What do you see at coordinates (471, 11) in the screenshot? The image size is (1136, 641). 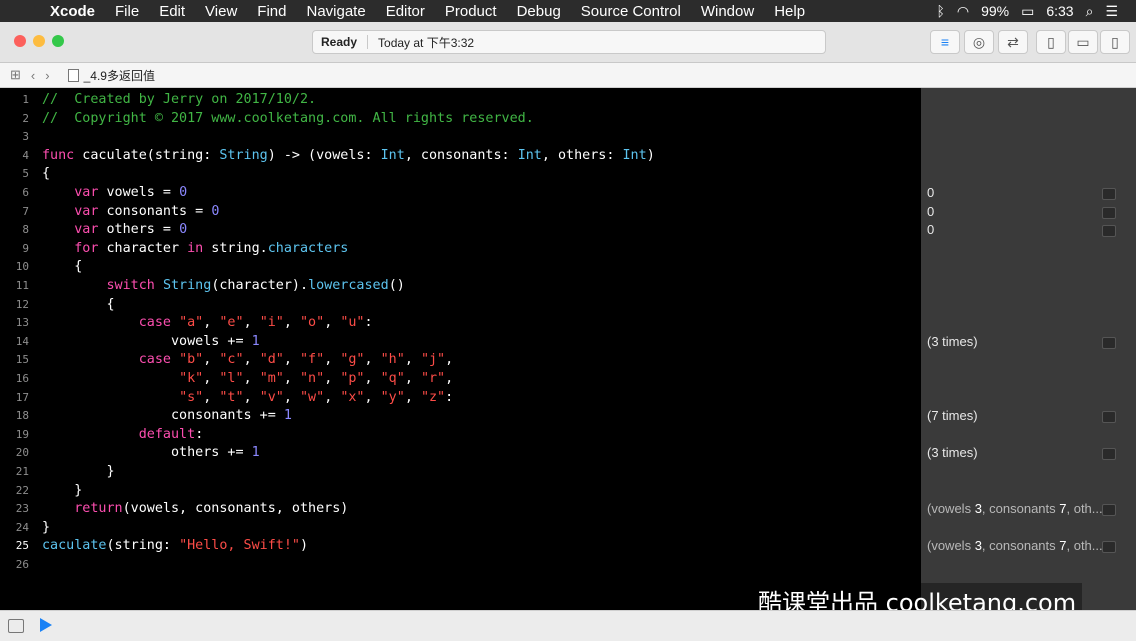 I see `menu-product: Product` at bounding box center [471, 11].